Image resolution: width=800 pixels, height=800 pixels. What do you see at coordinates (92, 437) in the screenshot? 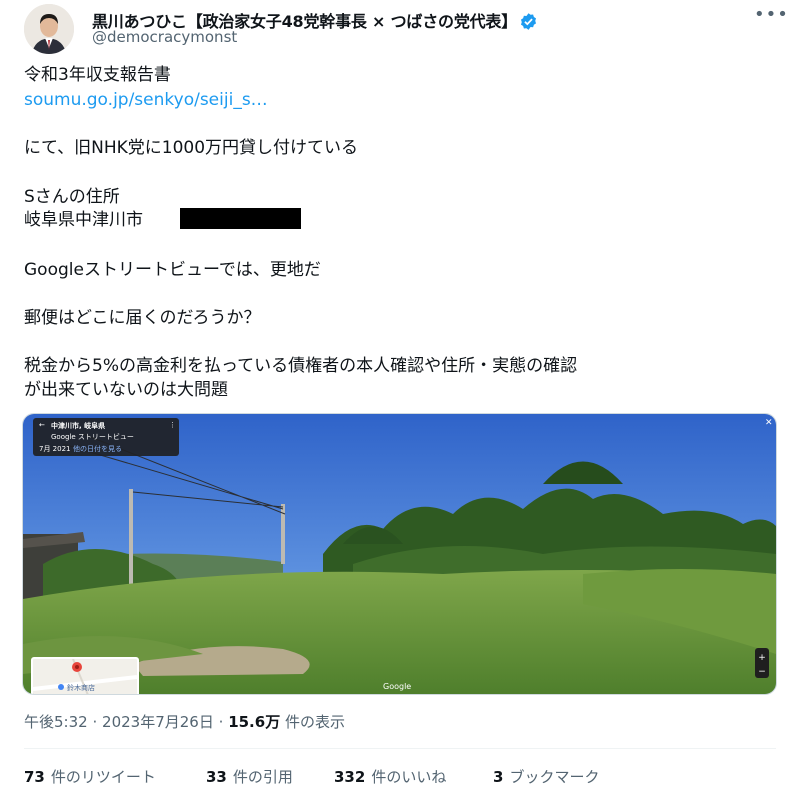
I see `street-view-provider: Google ストリートビュー` at bounding box center [92, 437].